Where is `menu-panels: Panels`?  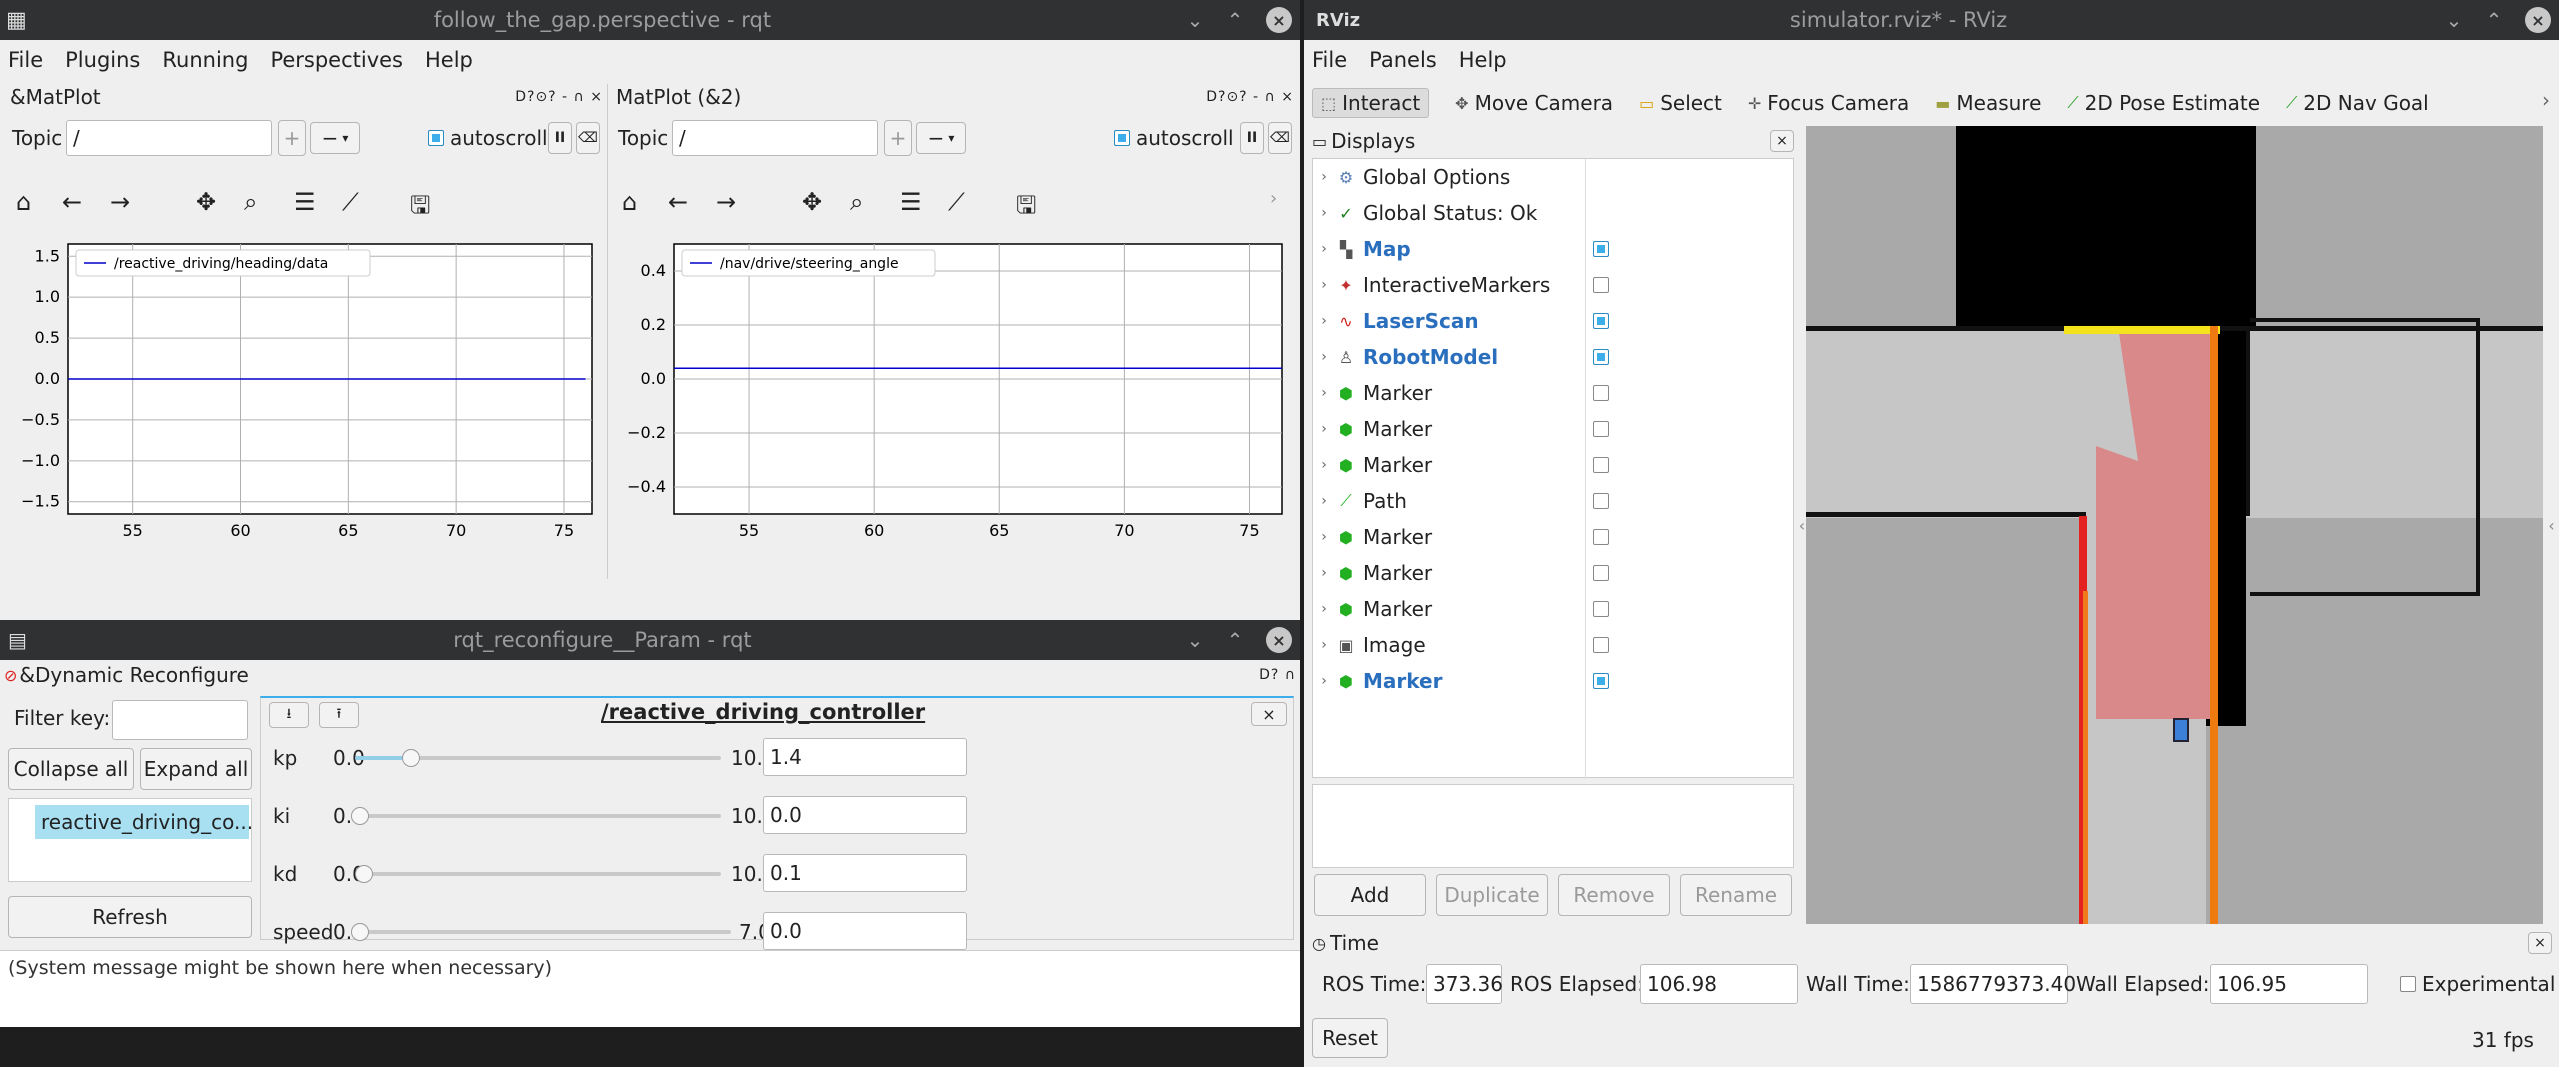 menu-panels: Panels is located at coordinates (1403, 60).